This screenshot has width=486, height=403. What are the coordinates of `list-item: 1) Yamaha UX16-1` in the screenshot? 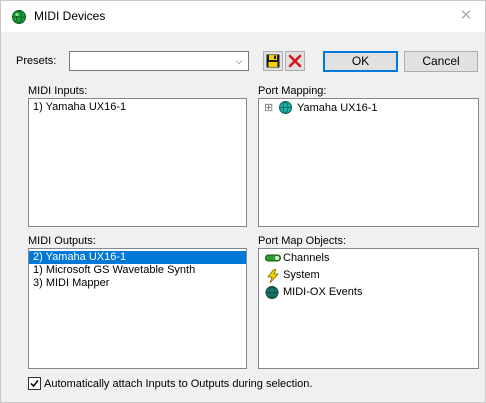 It's located at (137, 107).